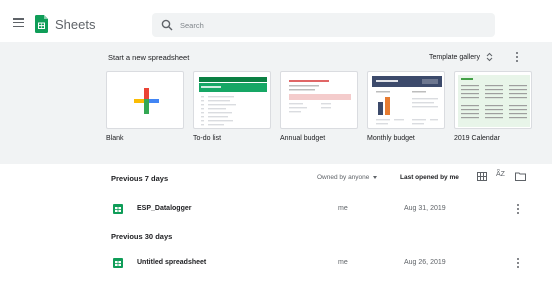 This screenshot has width=552, height=300. I want to click on monthly-budget-thumbnail, so click(407, 100).